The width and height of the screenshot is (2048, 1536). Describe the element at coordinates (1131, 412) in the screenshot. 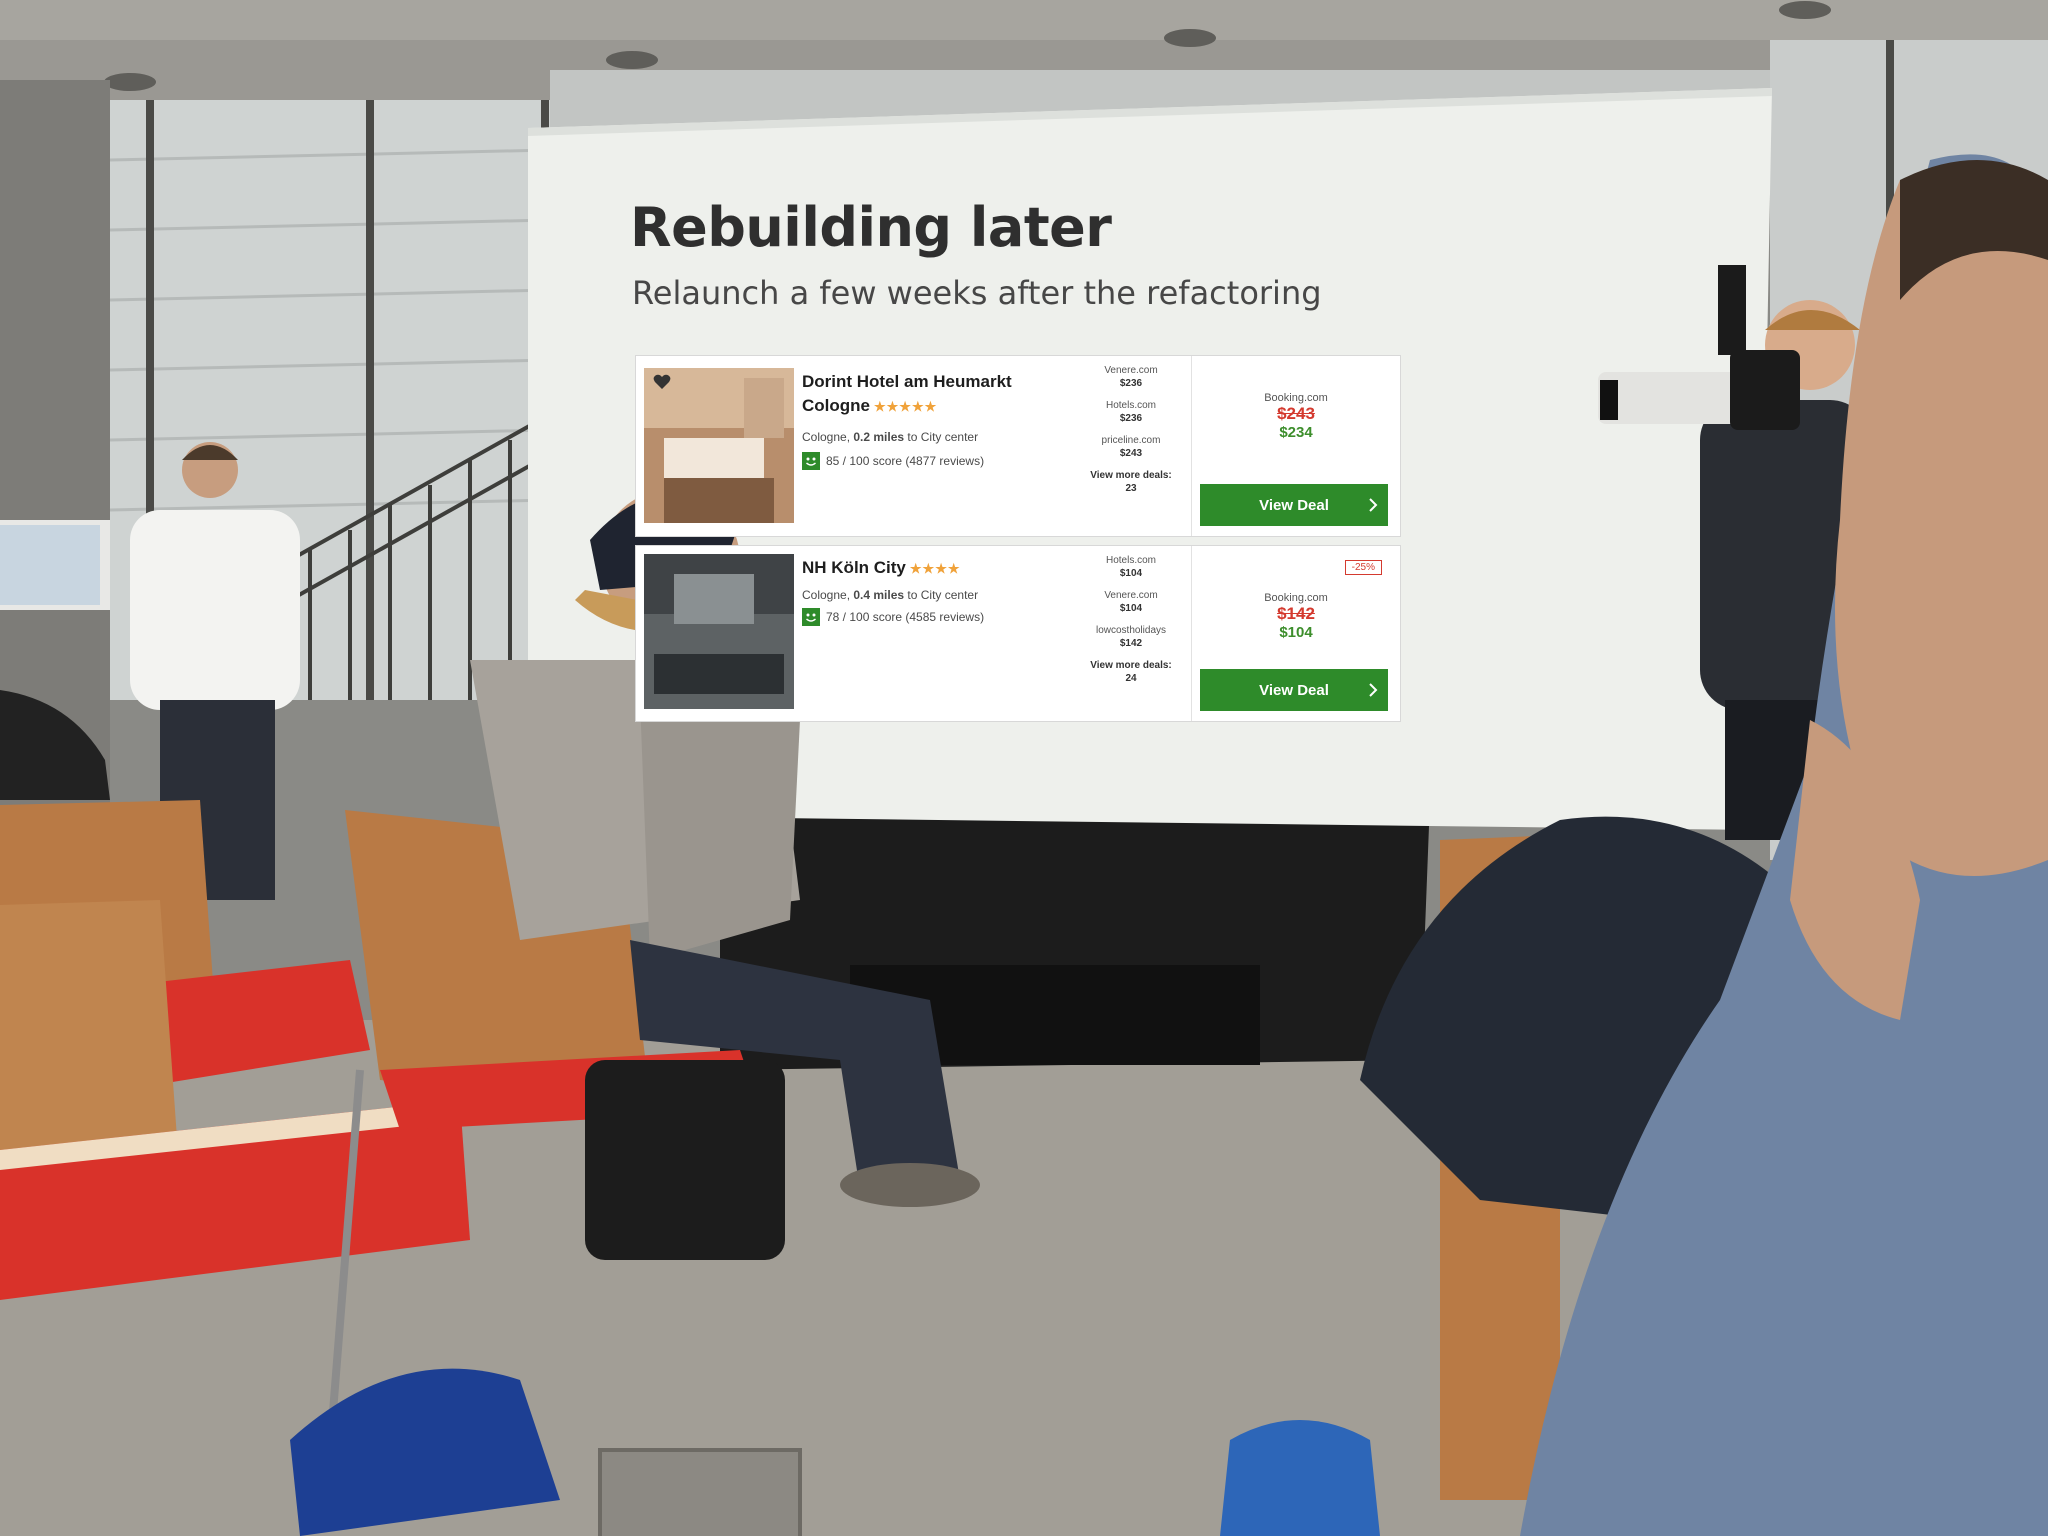

I see `offer-item: Hotels.com $236` at that location.